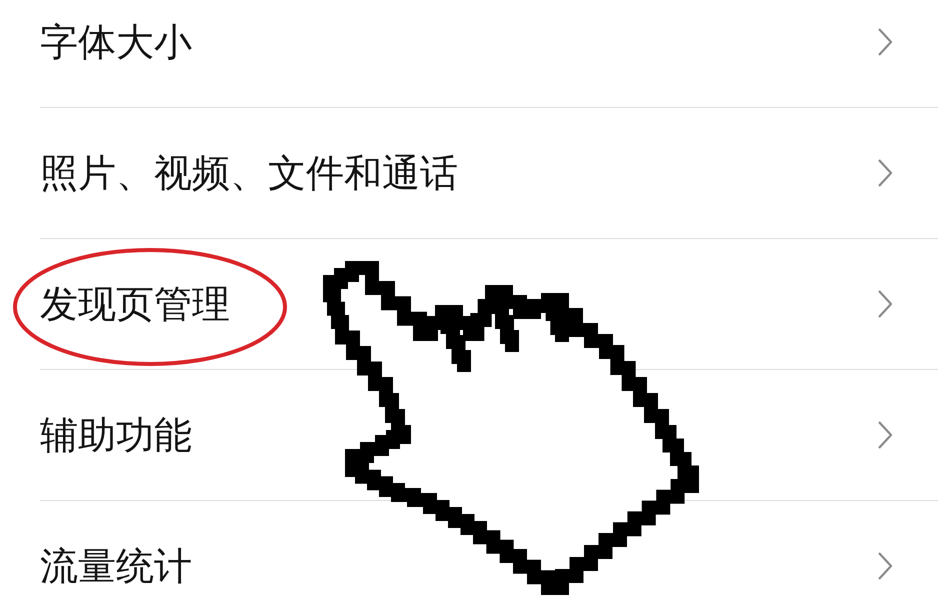 The image size is (938, 604). I want to click on row-label: 照片、视频、文件和通话, so click(249, 173).